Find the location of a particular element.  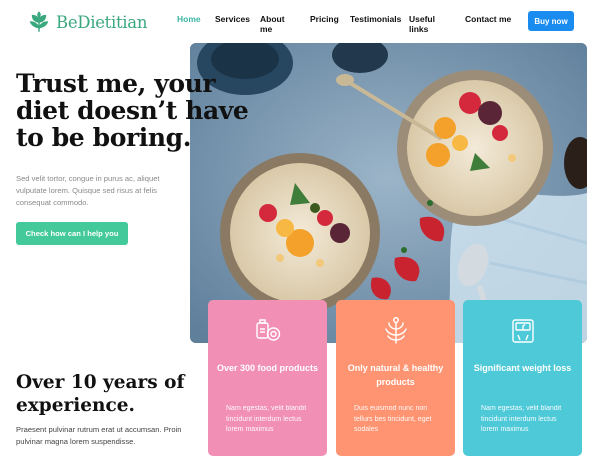

sprout-logo-icon is located at coordinates (39, 21).